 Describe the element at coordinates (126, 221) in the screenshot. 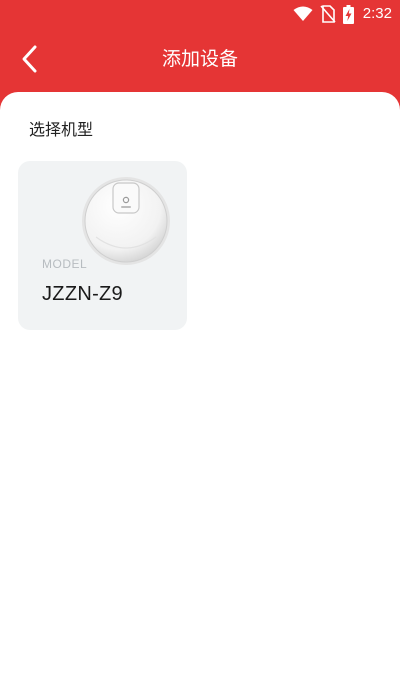

I see `robot-vacuum-icon` at that location.